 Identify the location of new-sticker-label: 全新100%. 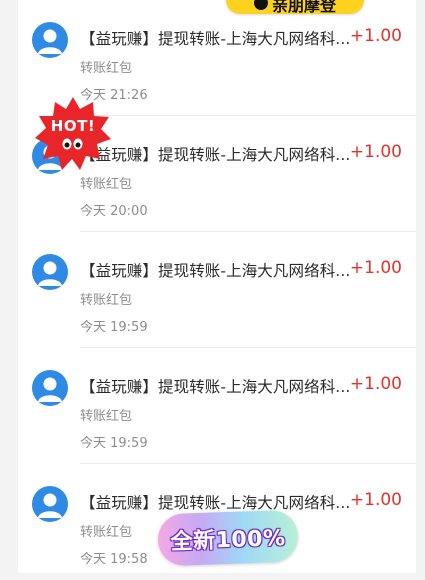
(228, 540).